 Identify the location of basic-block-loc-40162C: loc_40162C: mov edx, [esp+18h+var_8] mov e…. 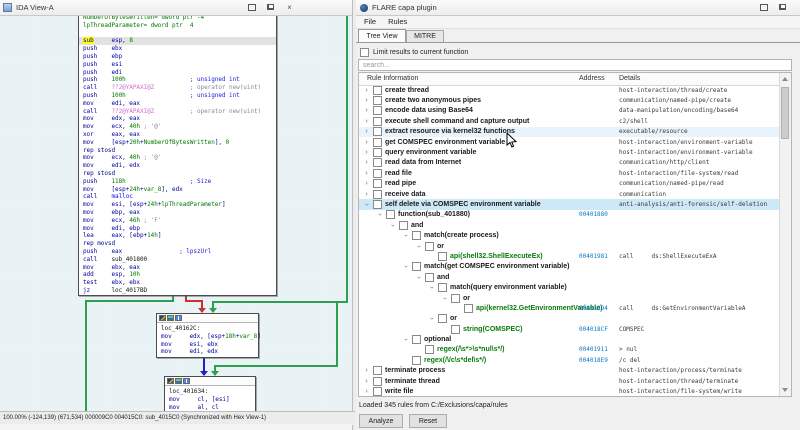
(208, 335).